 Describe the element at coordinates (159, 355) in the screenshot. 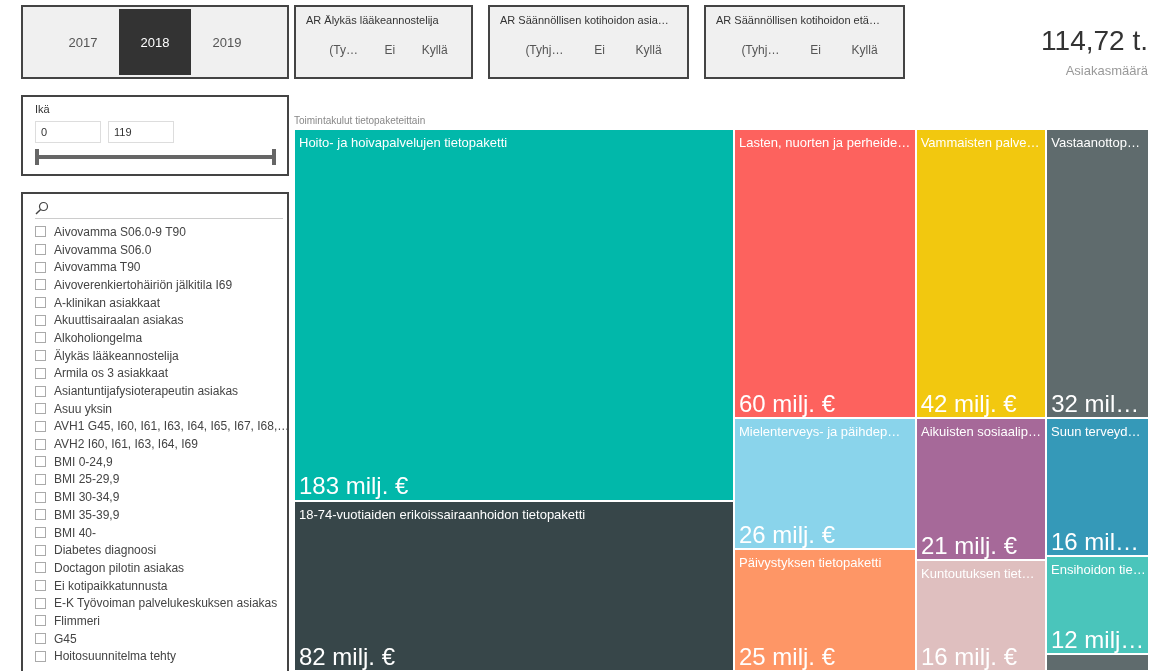

I see `list-item: Älykäs lääkeannostelija` at that location.